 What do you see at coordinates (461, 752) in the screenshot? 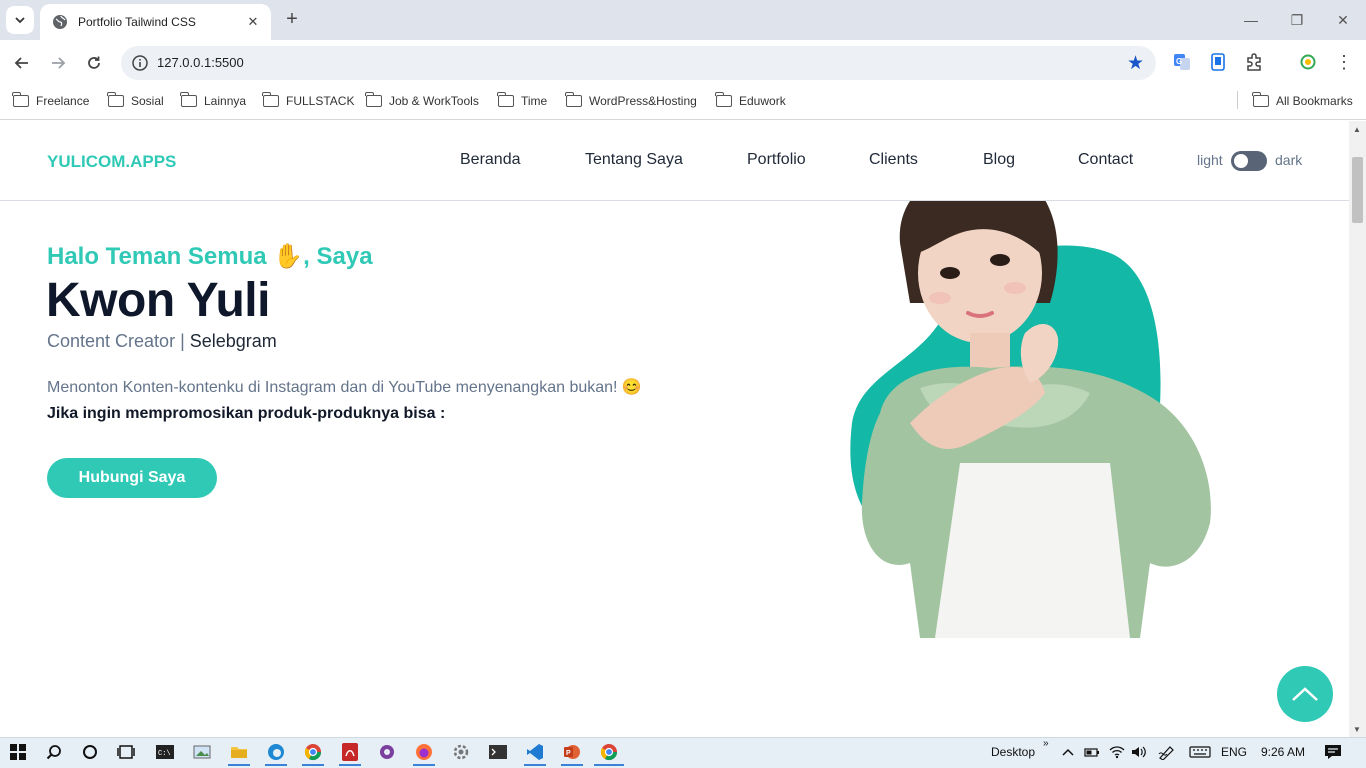
I see `settings-app-icon` at bounding box center [461, 752].